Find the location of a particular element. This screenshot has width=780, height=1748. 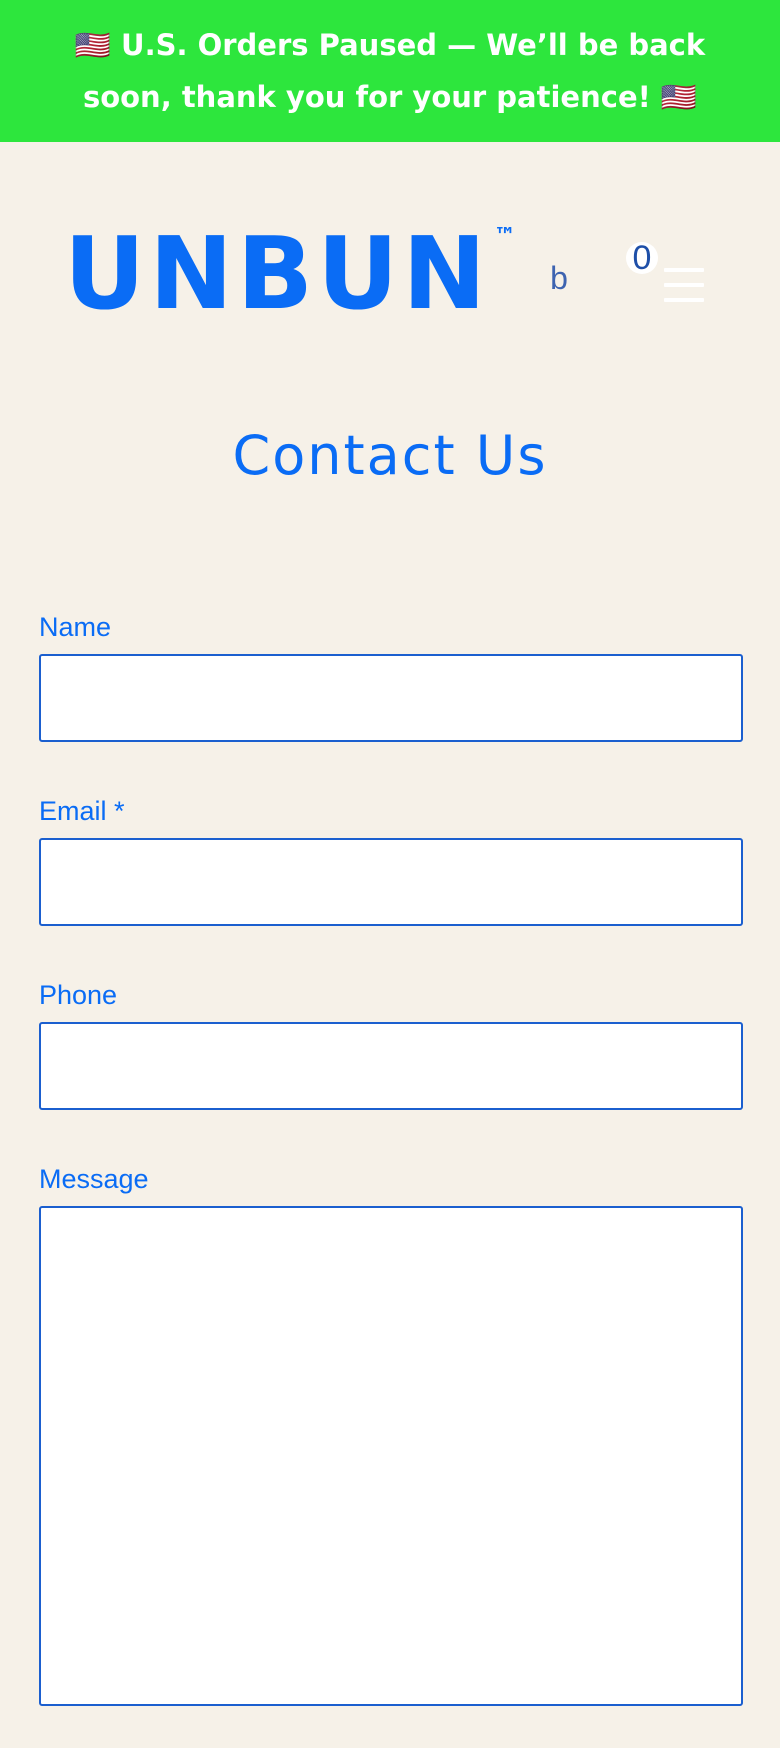

logo: UNBUN is located at coordinates (277, 273).